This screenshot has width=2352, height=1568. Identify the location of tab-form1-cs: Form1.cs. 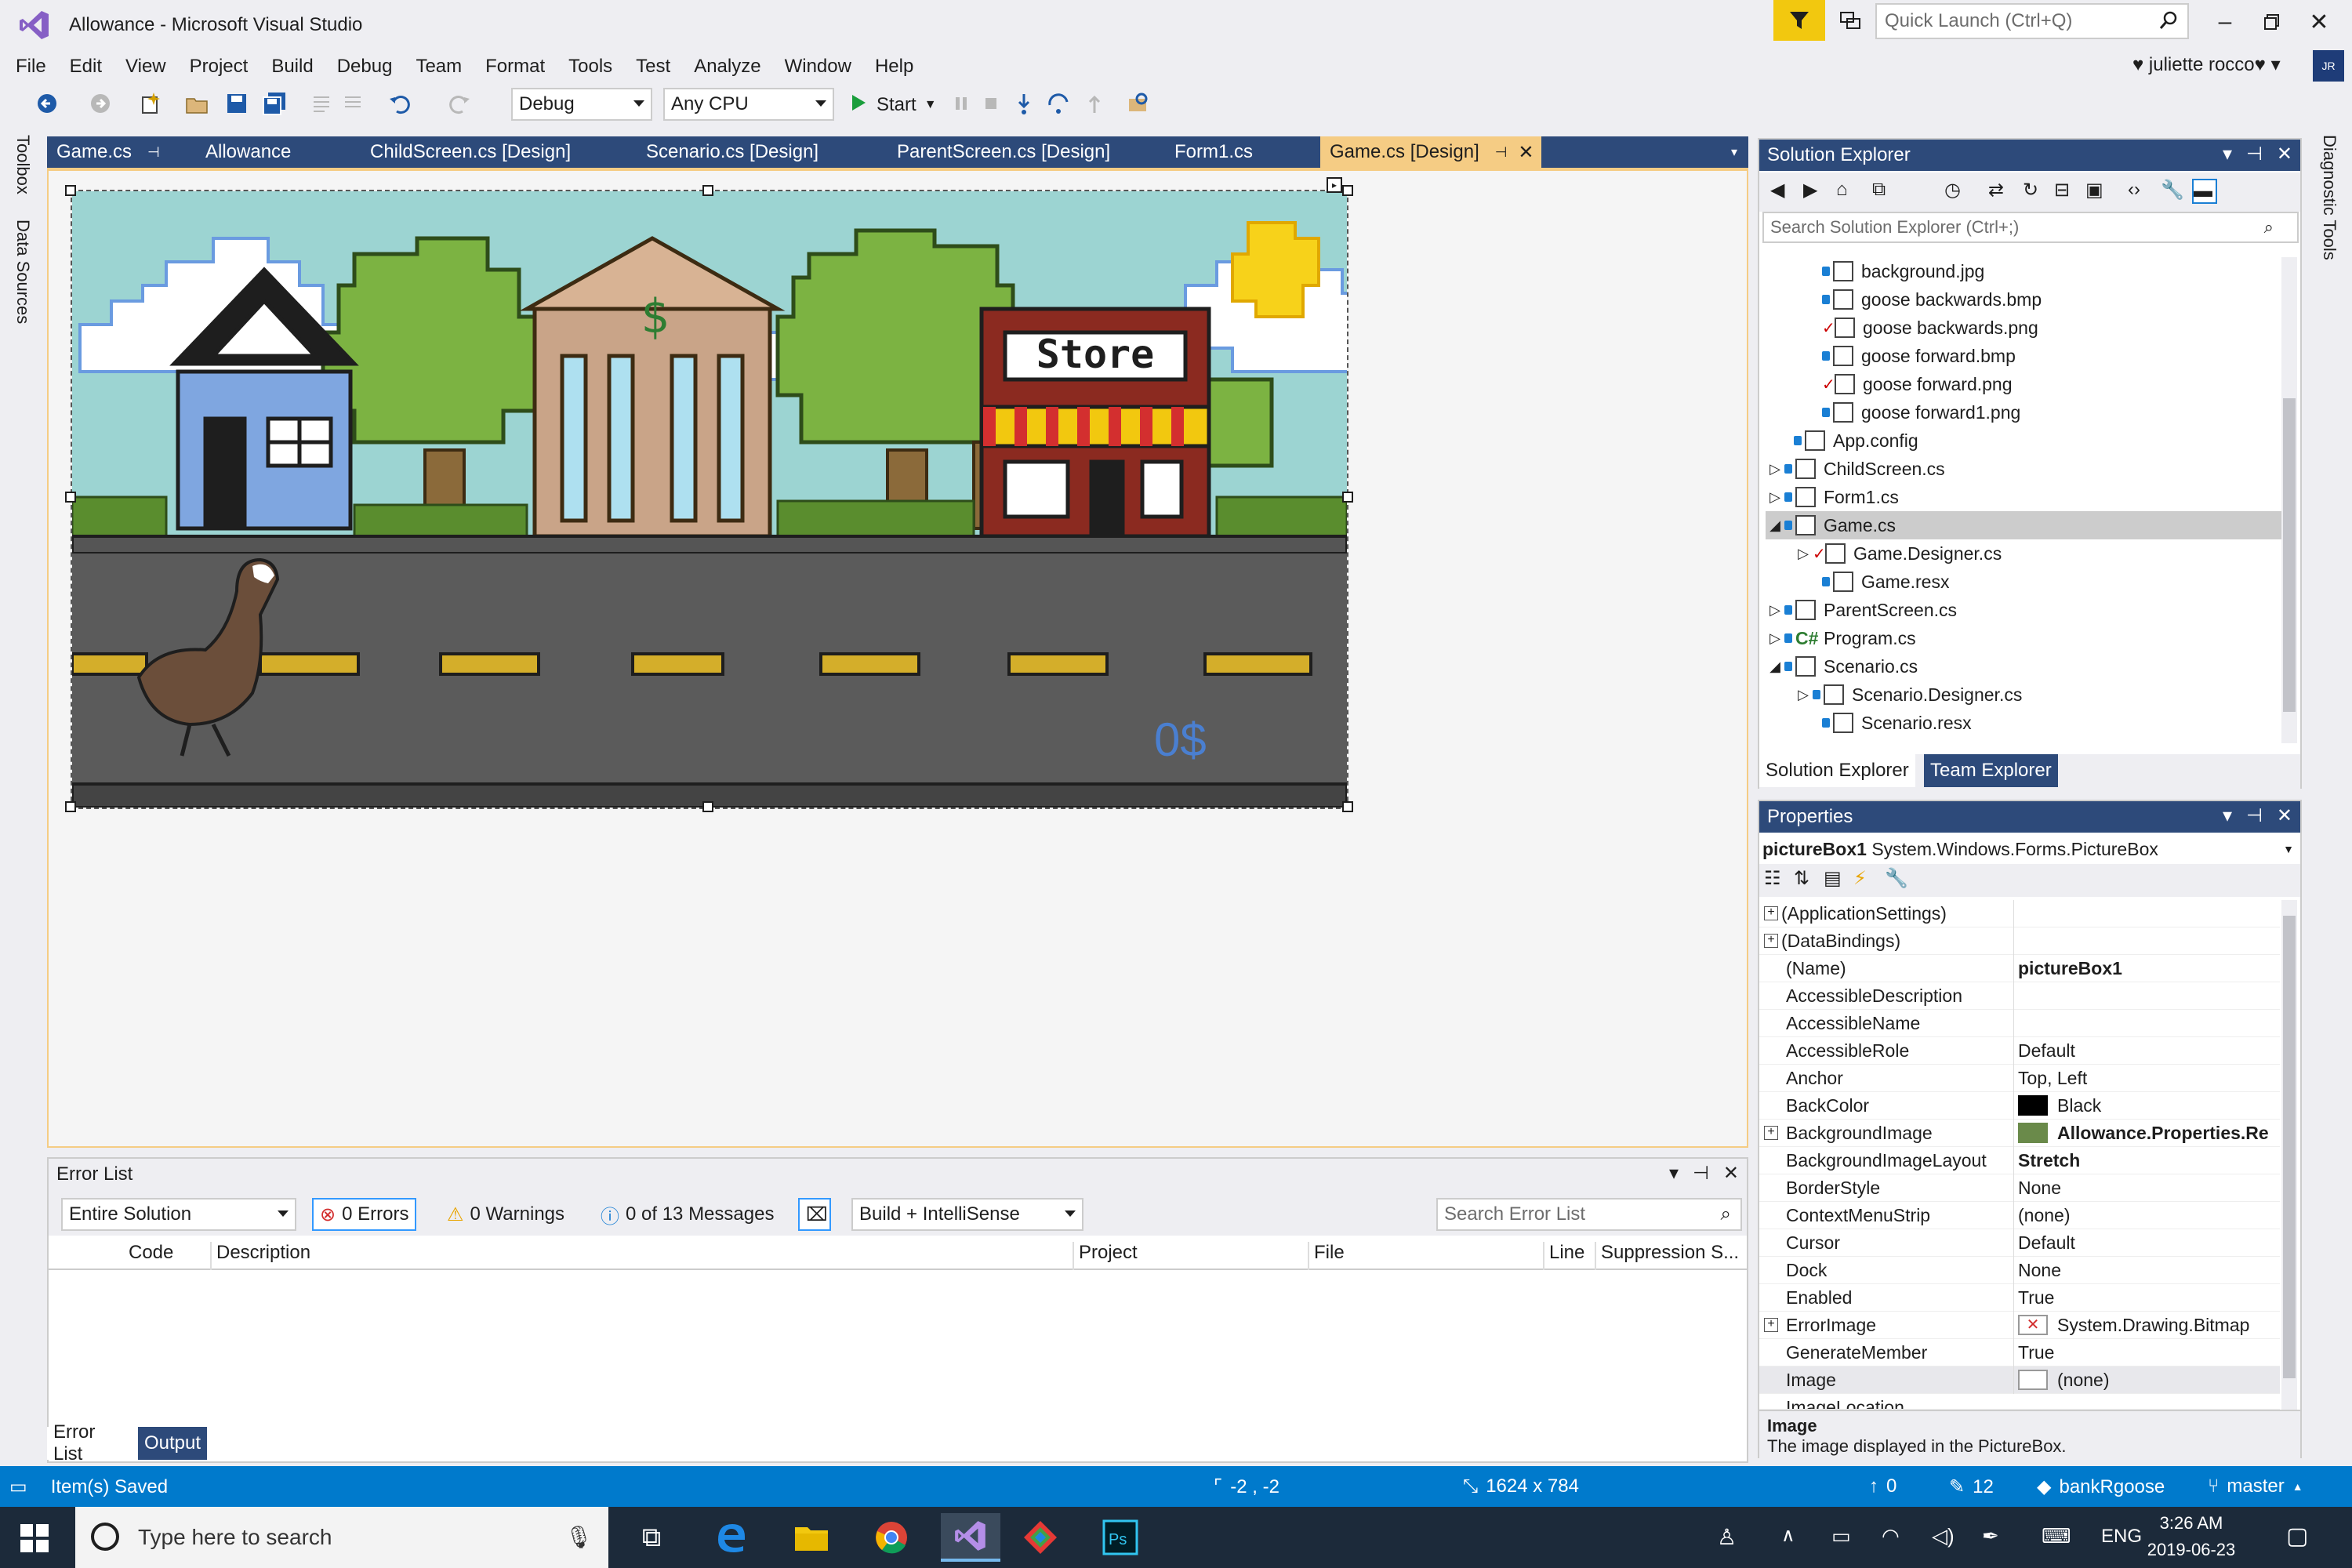
(1243, 152).